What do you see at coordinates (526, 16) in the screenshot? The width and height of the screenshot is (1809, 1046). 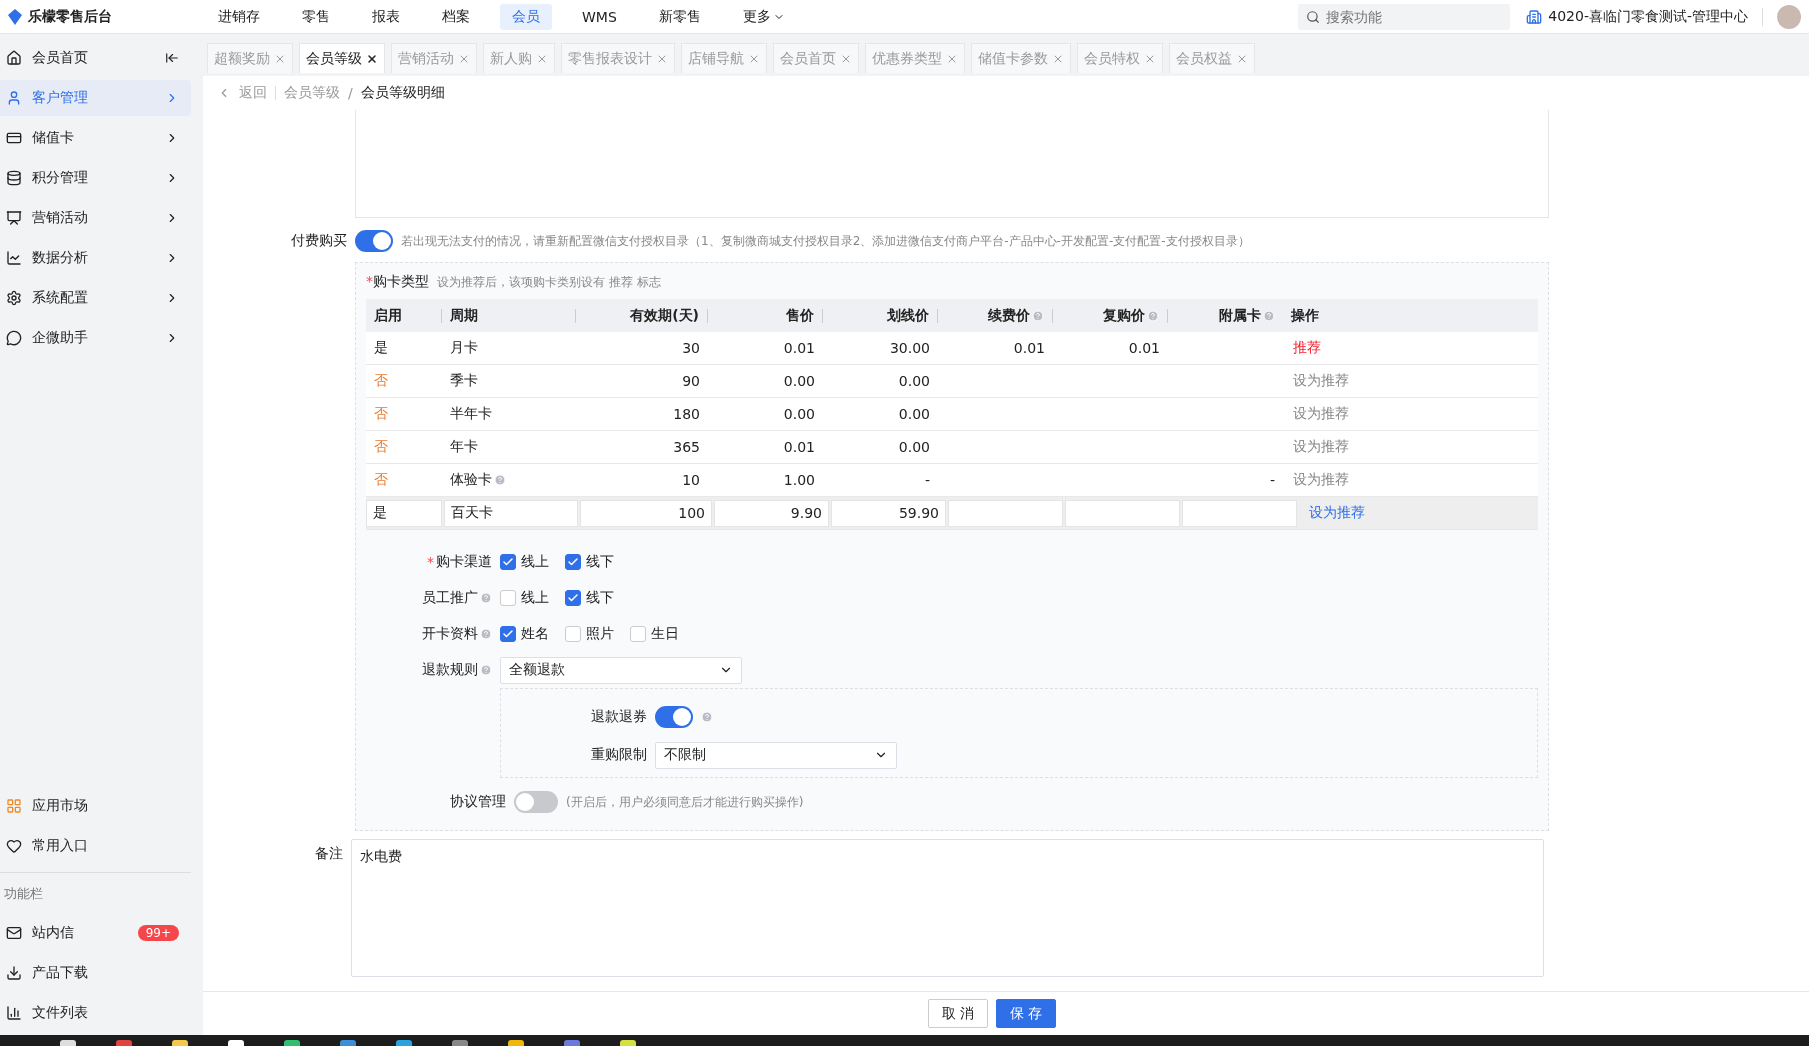 I see `nav-item: 会员` at bounding box center [526, 16].